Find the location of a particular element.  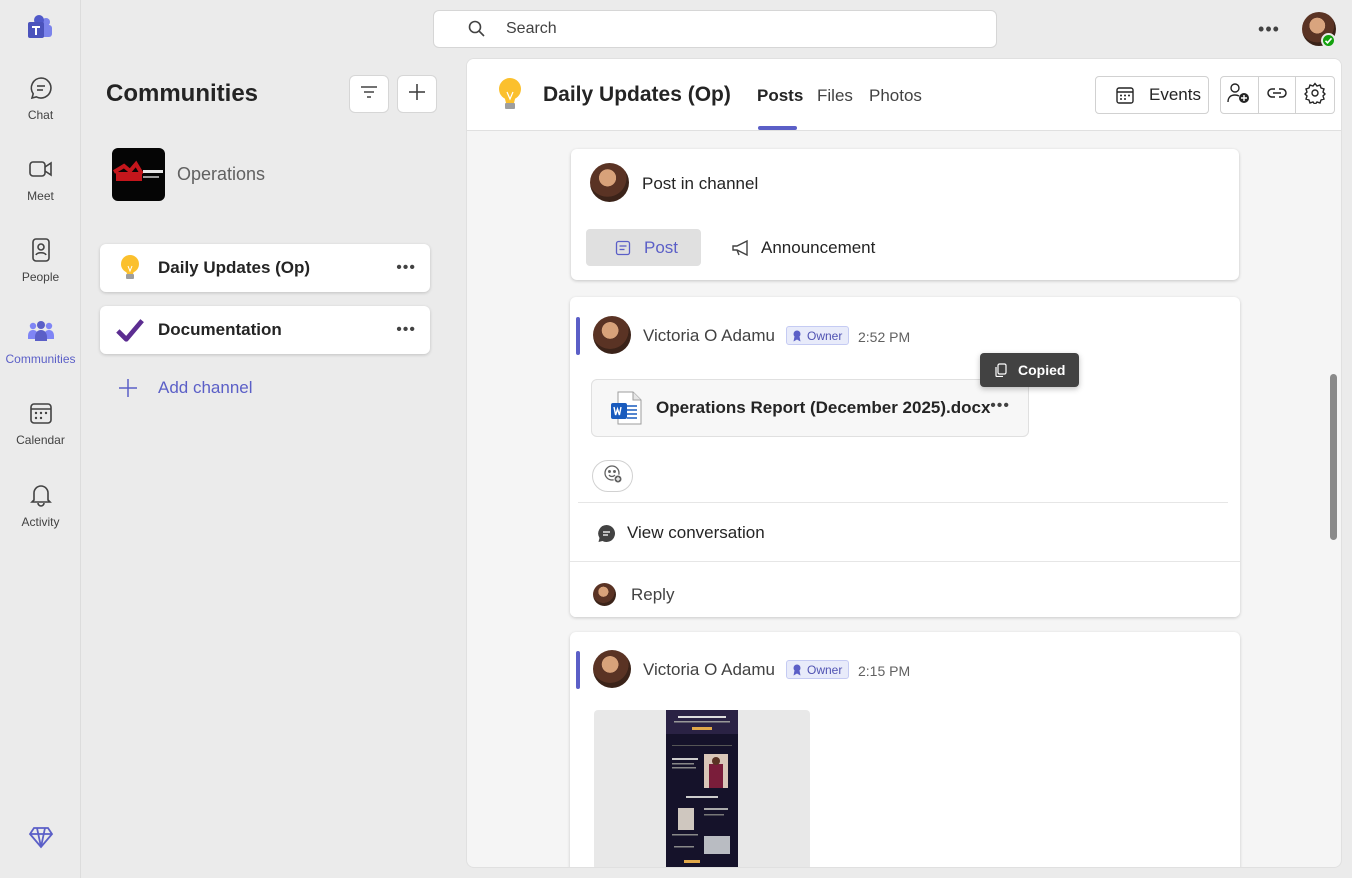

rail-calendar: Calendar is located at coordinates (40, 434).